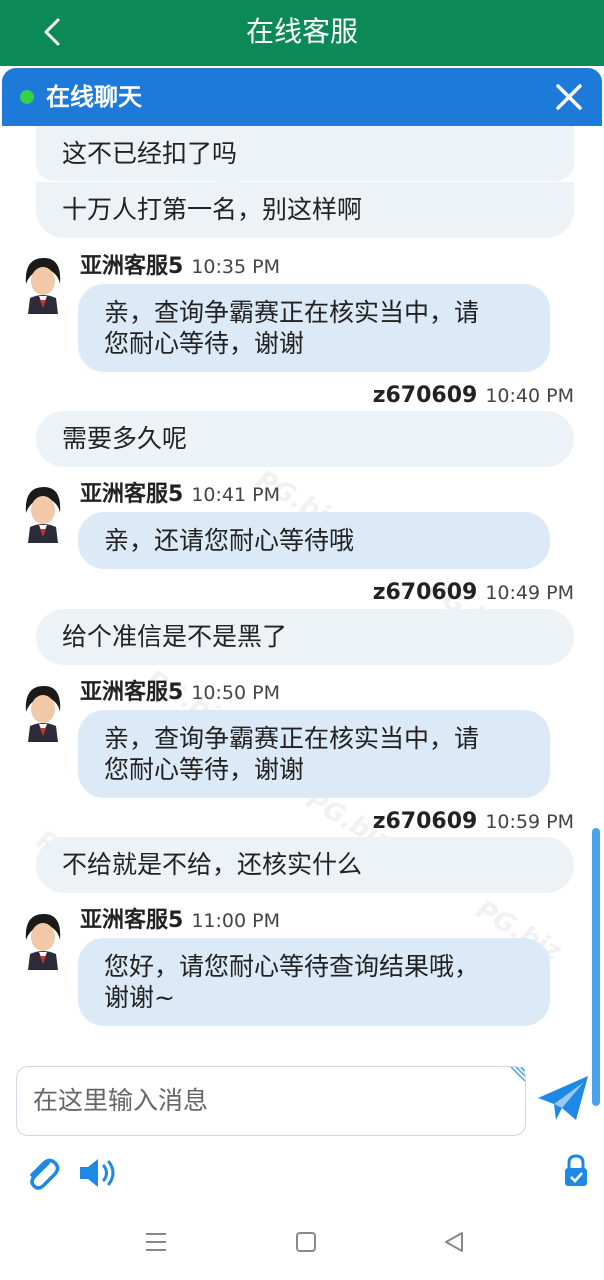 Image resolution: width=604 pixels, height=1280 pixels. I want to click on message-bubble-received: 您好，请您耐心等待查询结果哦， 谢谢~, so click(314, 982).